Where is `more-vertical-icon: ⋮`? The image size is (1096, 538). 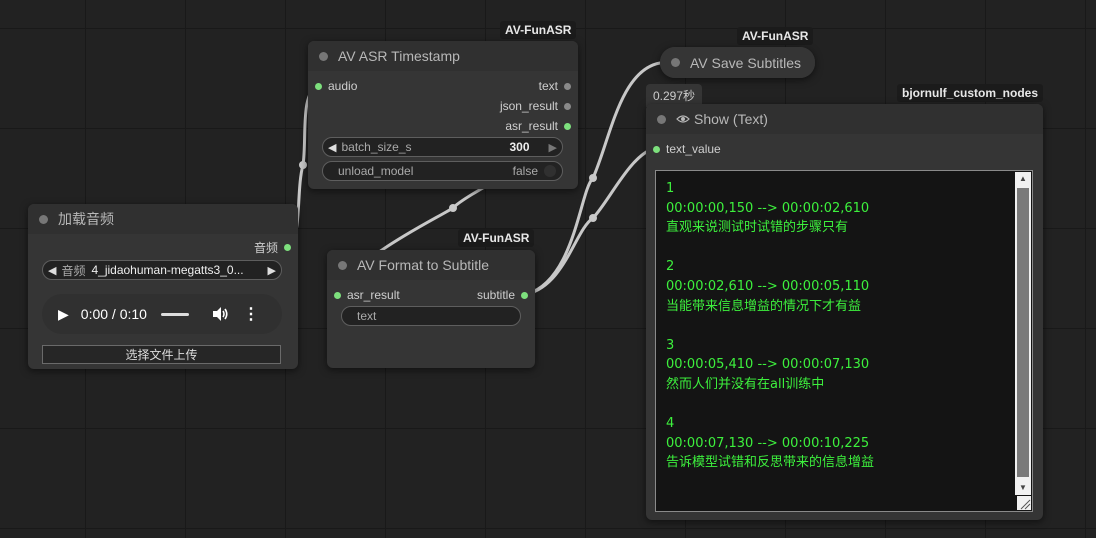
more-vertical-icon: ⋮ is located at coordinates (251, 314).